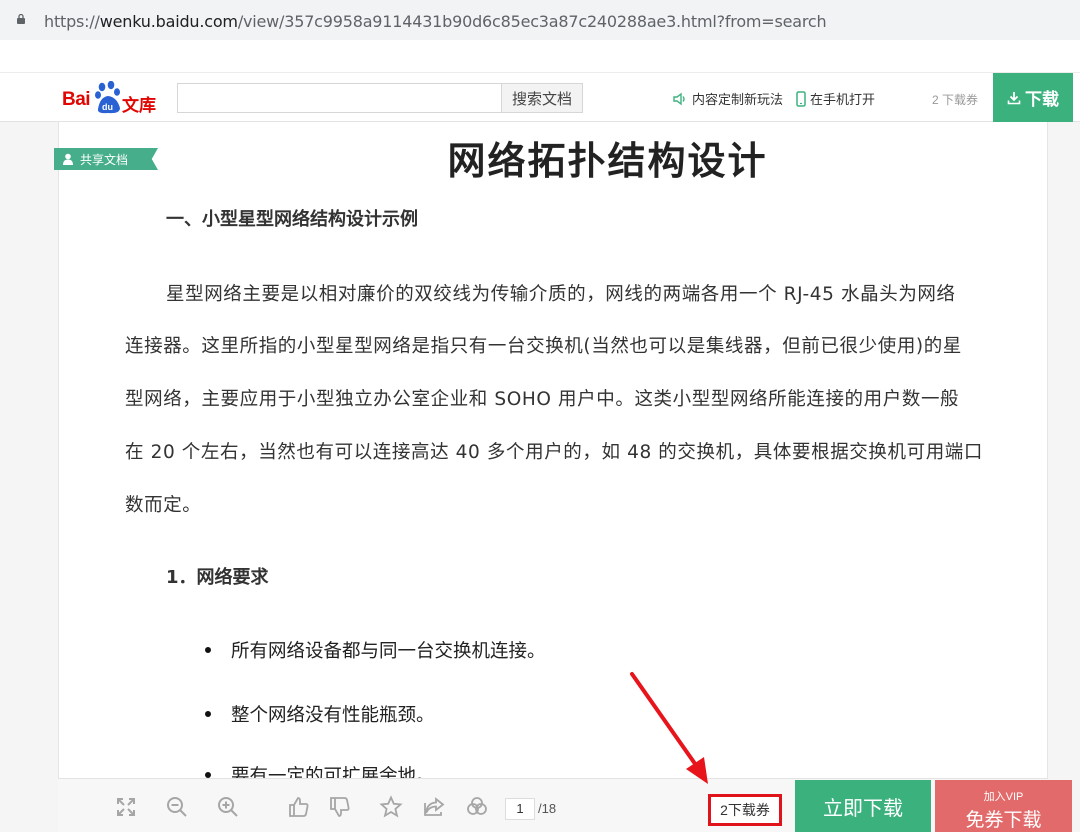 The image size is (1080, 832). Describe the element at coordinates (607, 161) in the screenshot. I see `document-title: 网络拓扑结构设计` at that location.